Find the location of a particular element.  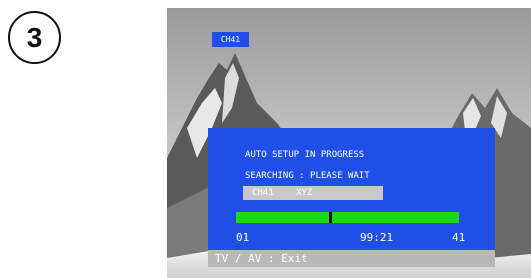

channel-field-number: CH41 is located at coordinates (263, 193).